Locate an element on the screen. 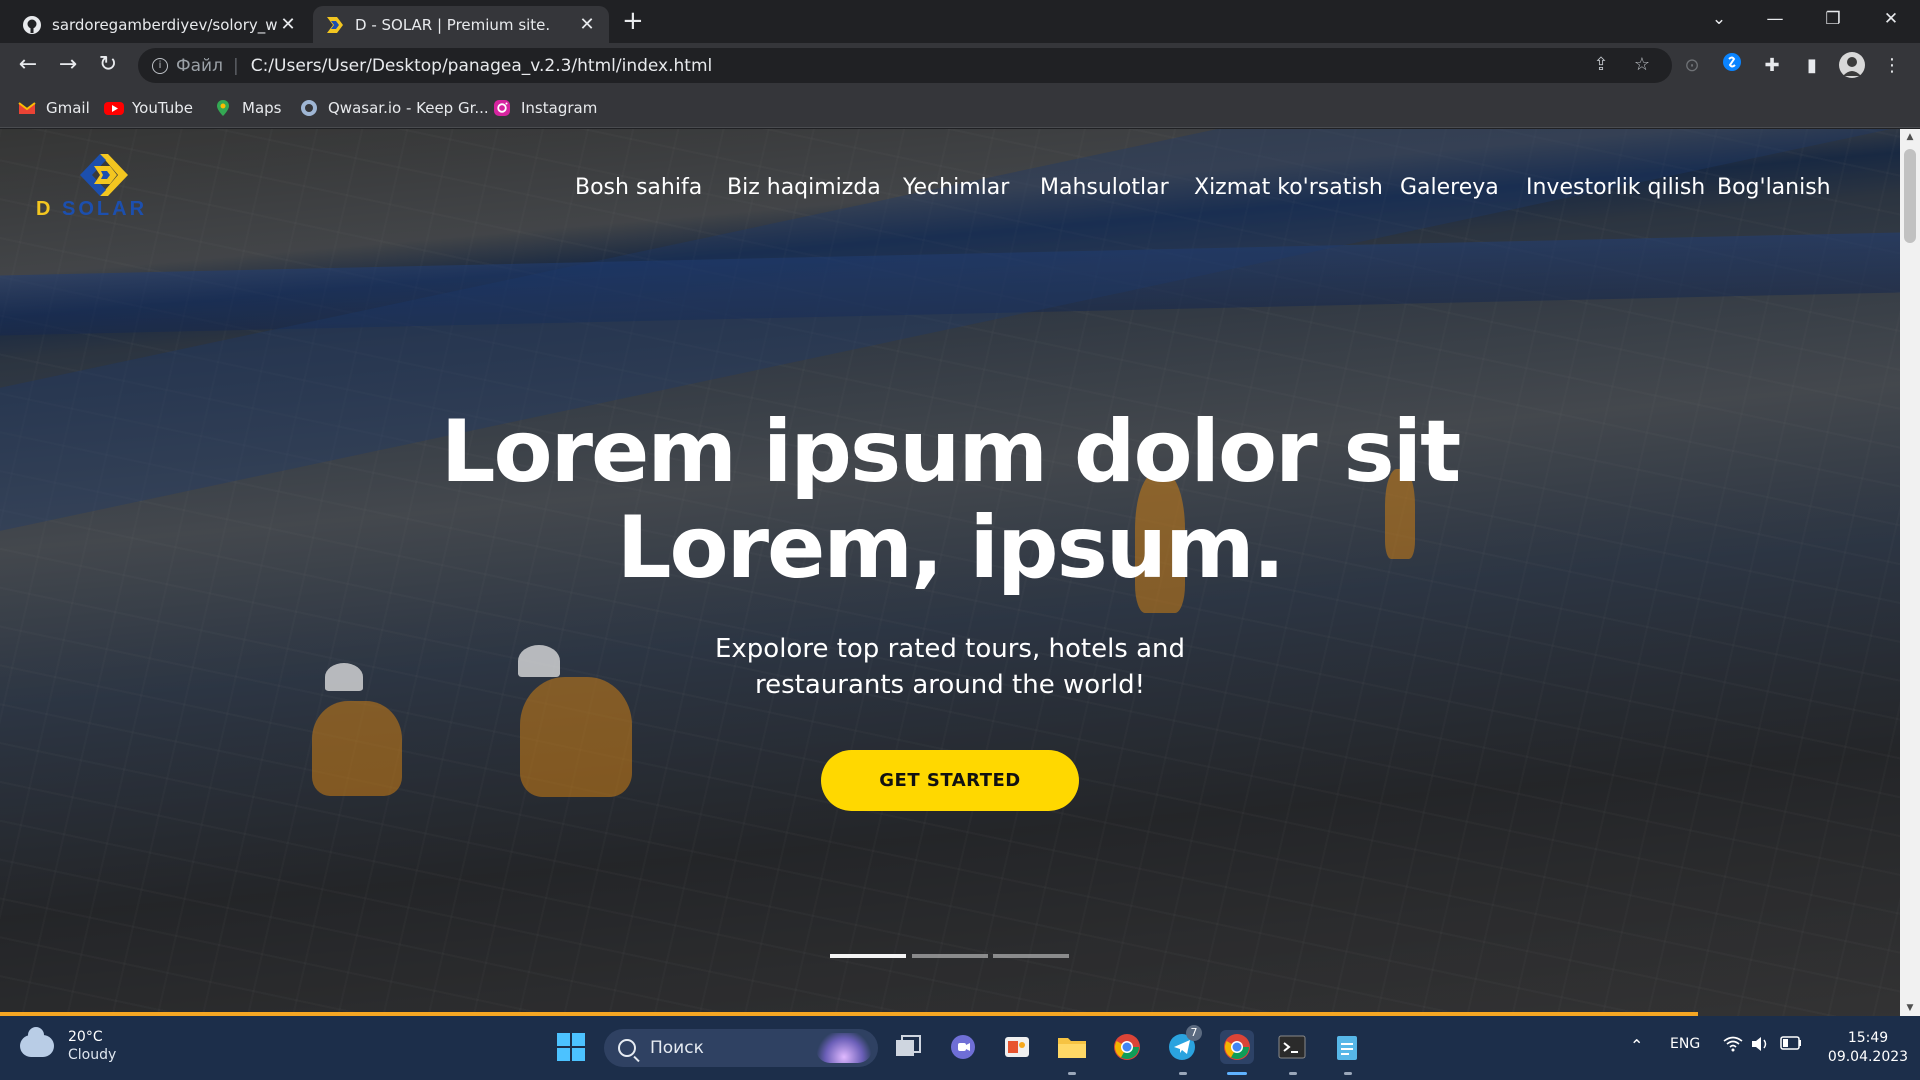 This screenshot has height=1080, width=1920. page-scrollbar: ▲ ▼ is located at coordinates (1910, 572).